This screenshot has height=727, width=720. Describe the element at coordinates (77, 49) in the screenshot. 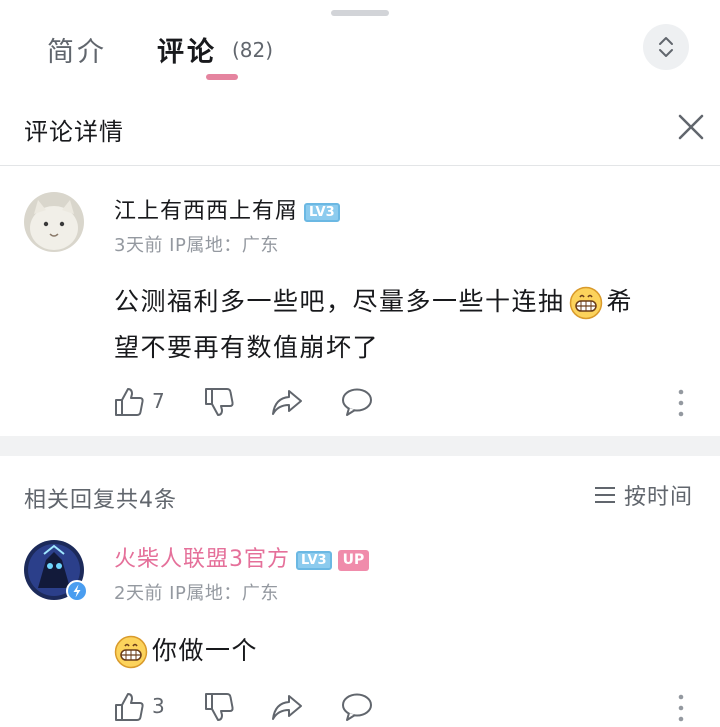

I see `tab-intro: 简介` at that location.